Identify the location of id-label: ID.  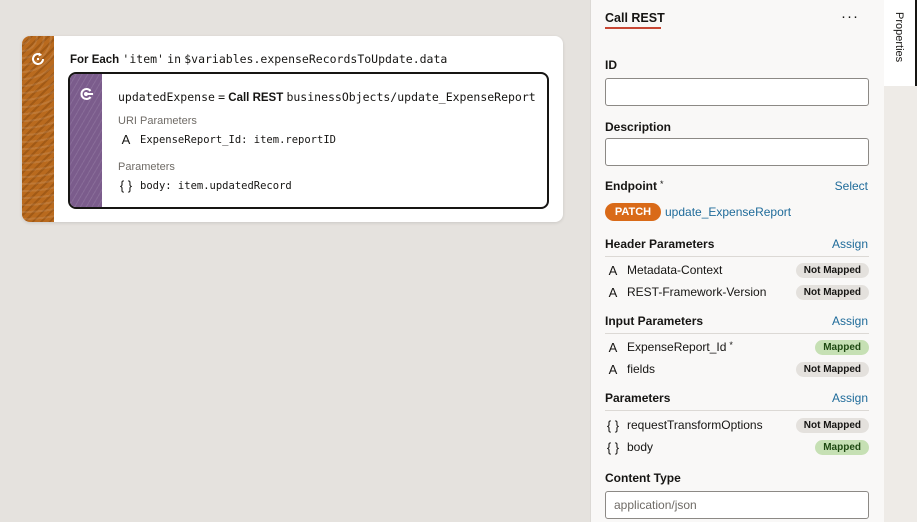
(611, 65).